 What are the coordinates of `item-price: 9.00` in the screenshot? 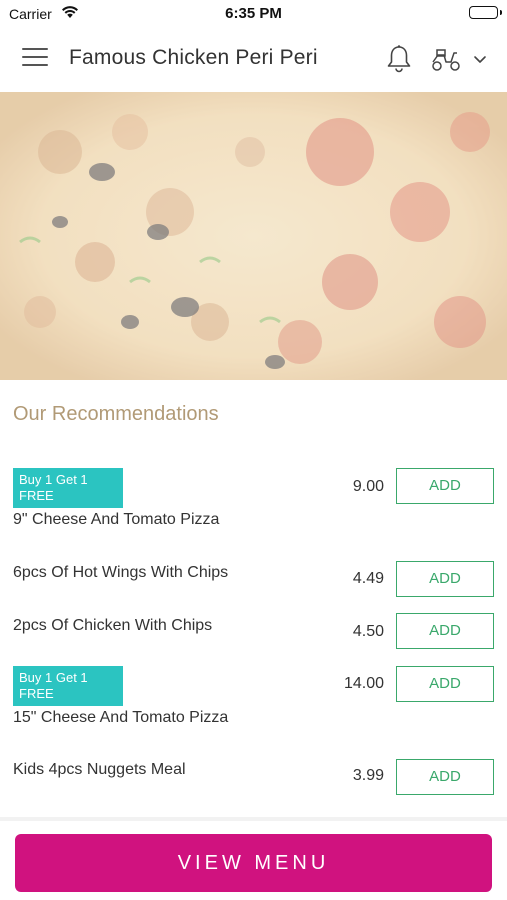 It's located at (368, 486).